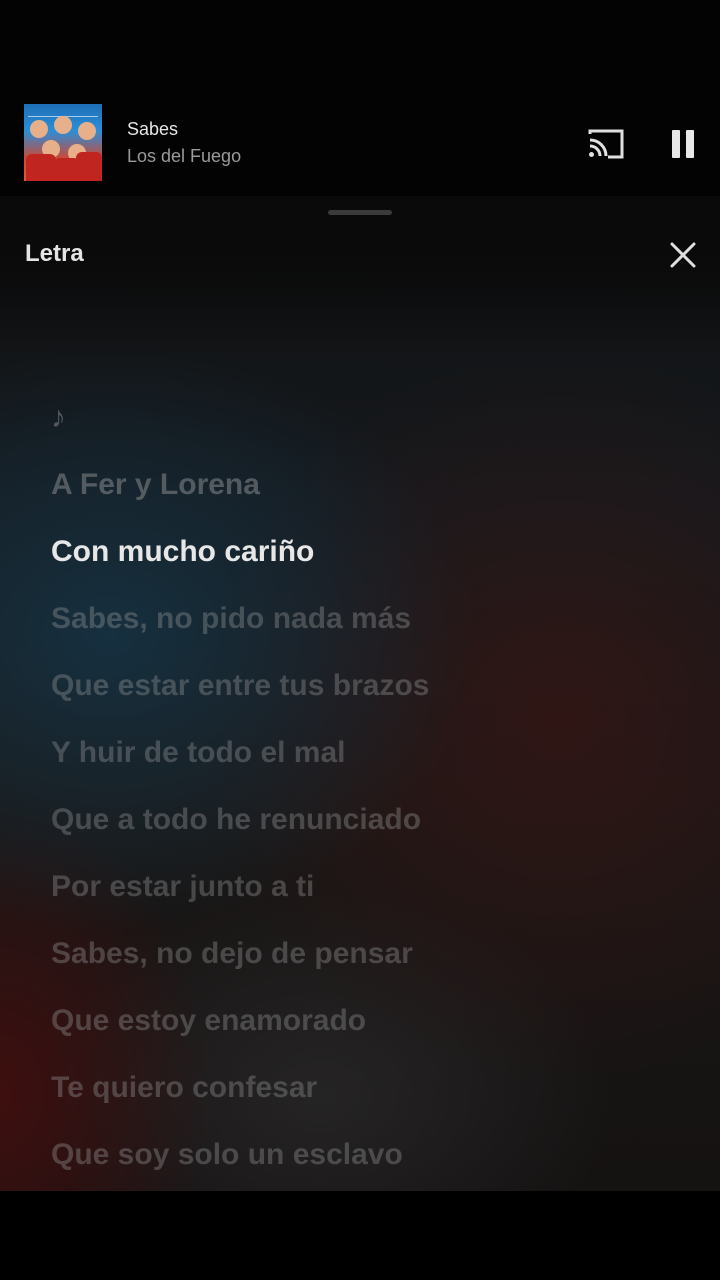  Describe the element at coordinates (371, 752) in the screenshot. I see `lyric-line: Y huir de todo el mal` at that location.